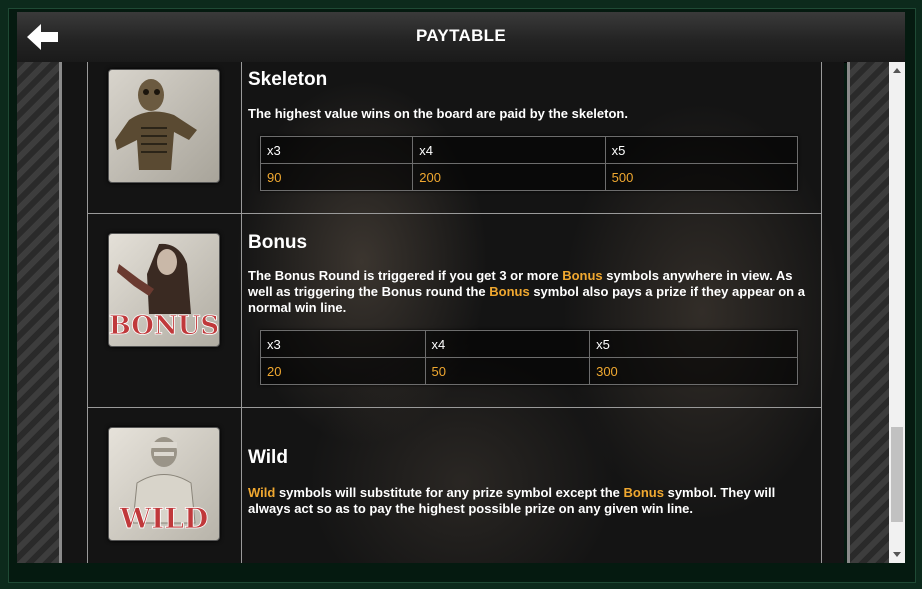  I want to click on symbol-image-cell: WILD, so click(165, 485).